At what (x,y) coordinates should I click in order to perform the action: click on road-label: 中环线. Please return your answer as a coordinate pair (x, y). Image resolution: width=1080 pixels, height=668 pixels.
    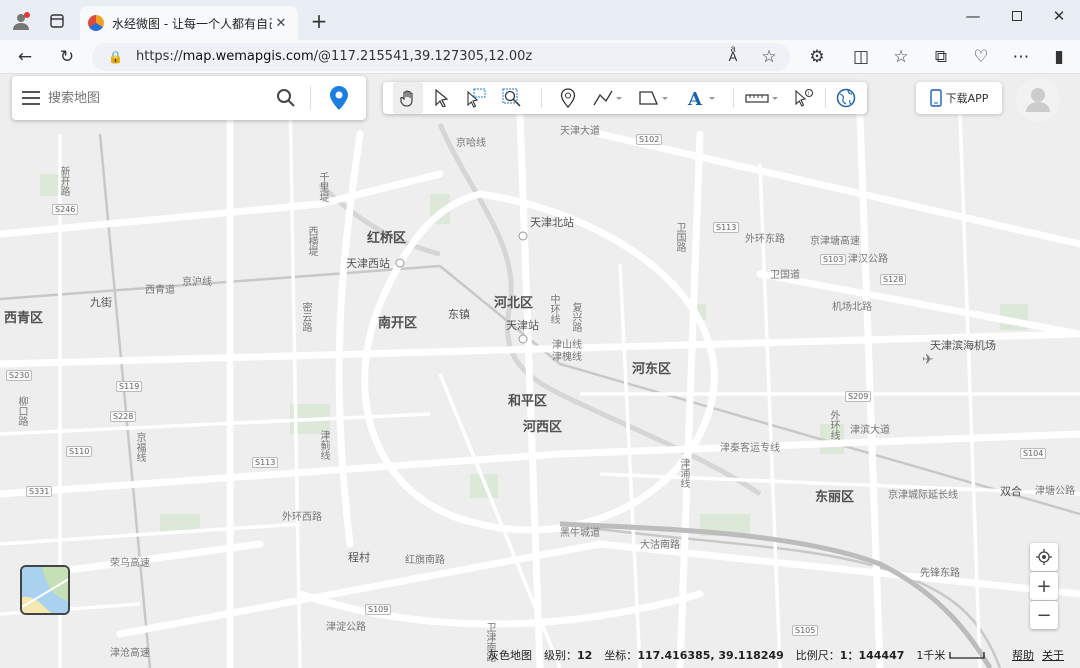
    Looking at the image, I should click on (553, 309).